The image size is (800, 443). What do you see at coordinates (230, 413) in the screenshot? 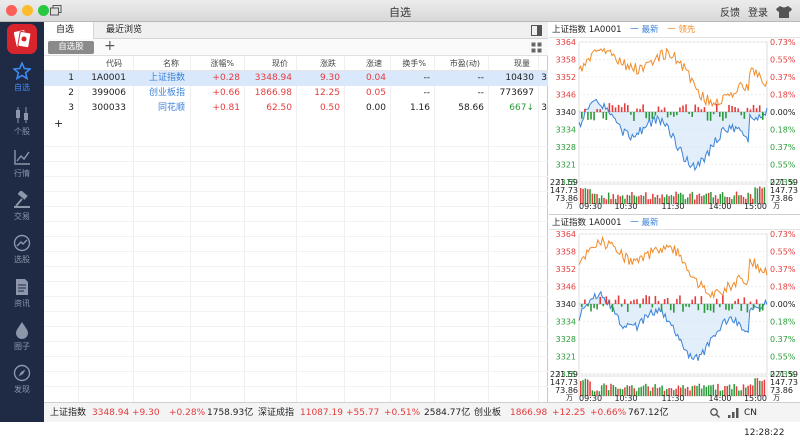
I see `status-sh-amount: 1758.93亿` at bounding box center [230, 413].